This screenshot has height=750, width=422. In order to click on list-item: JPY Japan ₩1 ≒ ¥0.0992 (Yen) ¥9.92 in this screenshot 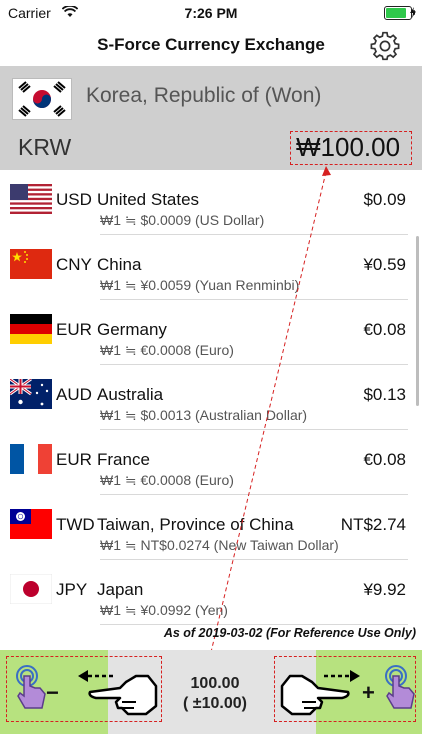, I will do `click(211, 592)`.